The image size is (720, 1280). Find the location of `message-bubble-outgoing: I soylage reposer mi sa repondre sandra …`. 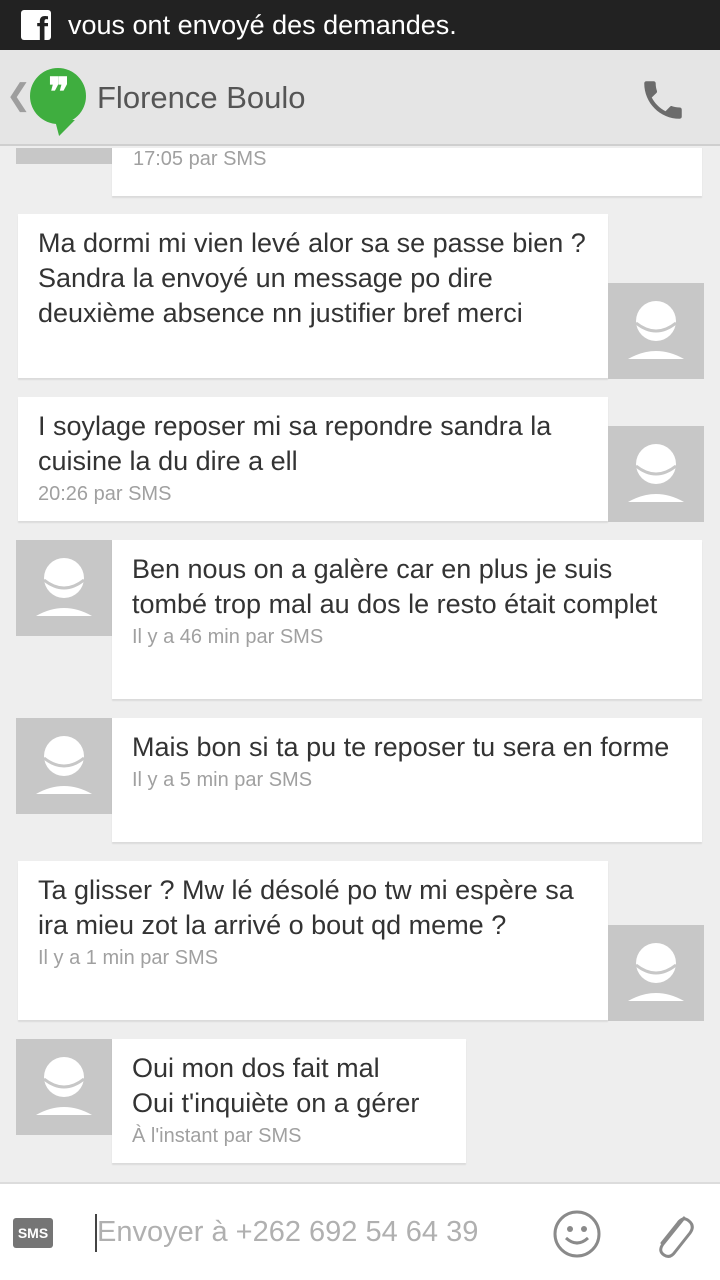

message-bubble-outgoing: I soylage reposer mi sa repondre sandra … is located at coordinates (313, 459).